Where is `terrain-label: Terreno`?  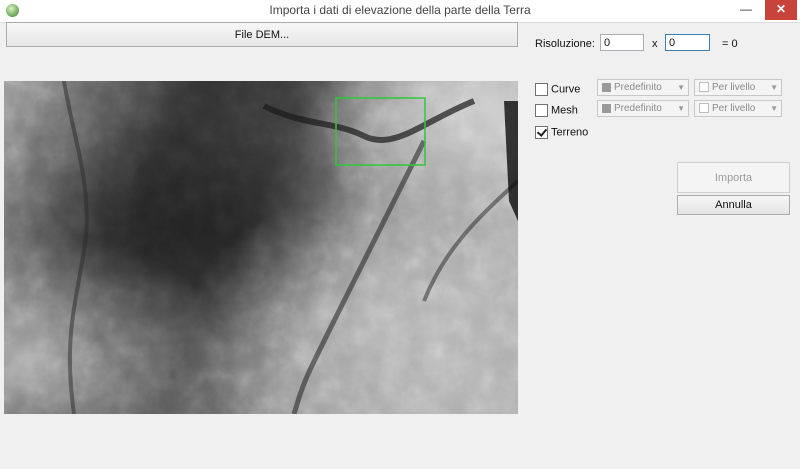
terrain-label: Terreno is located at coordinates (570, 132).